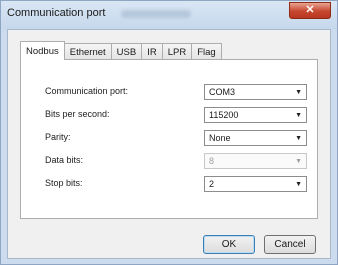 The height and width of the screenshot is (265, 338). What do you see at coordinates (126, 51) in the screenshot?
I see `tab-usb: USB` at bounding box center [126, 51].